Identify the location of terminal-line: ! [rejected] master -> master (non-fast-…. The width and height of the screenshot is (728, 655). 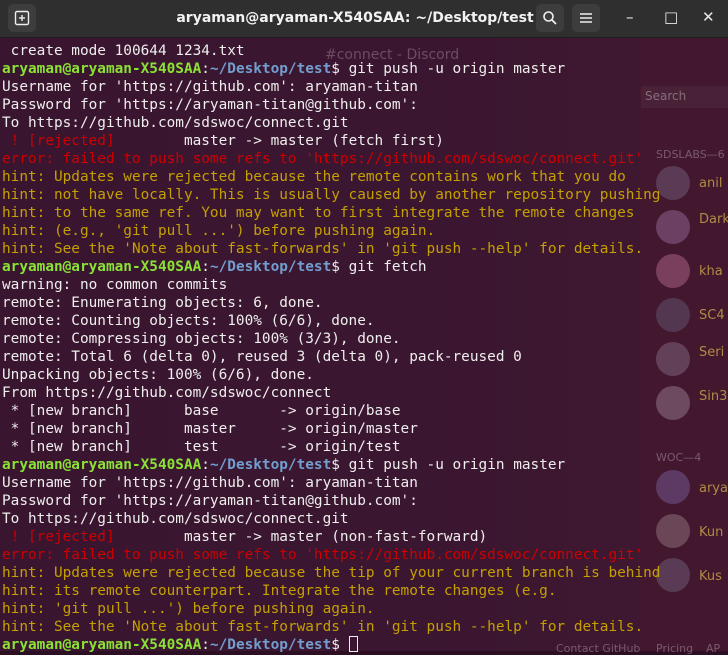
(365, 537).